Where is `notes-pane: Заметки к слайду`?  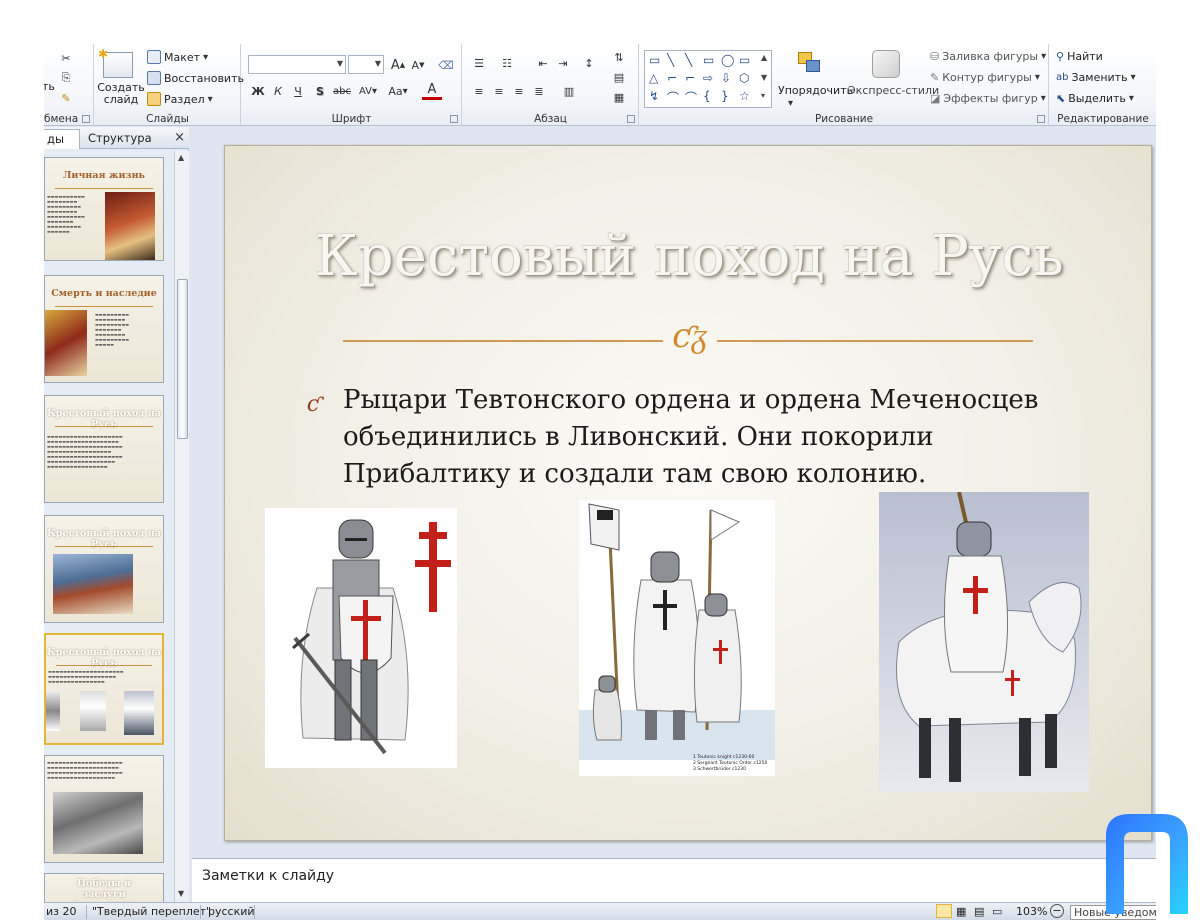 notes-pane: Заметки к слайду is located at coordinates (674, 880).